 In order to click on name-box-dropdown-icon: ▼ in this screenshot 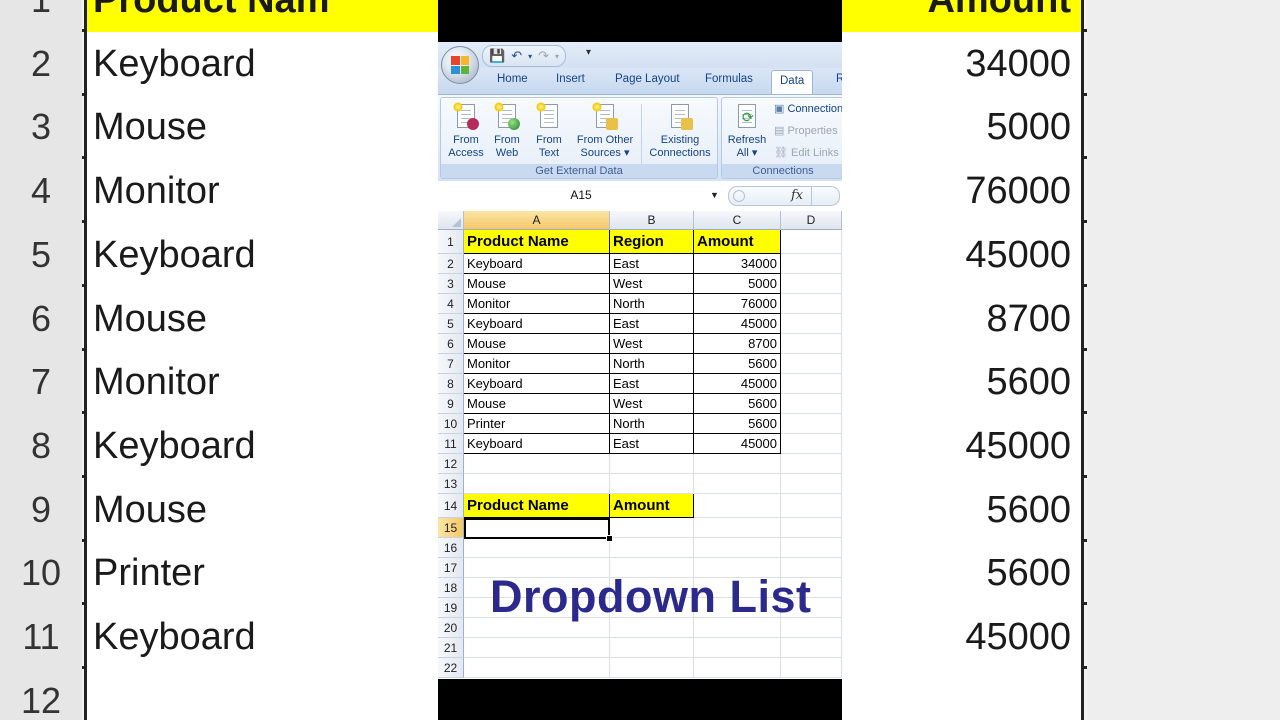, I will do `click(714, 195)`.